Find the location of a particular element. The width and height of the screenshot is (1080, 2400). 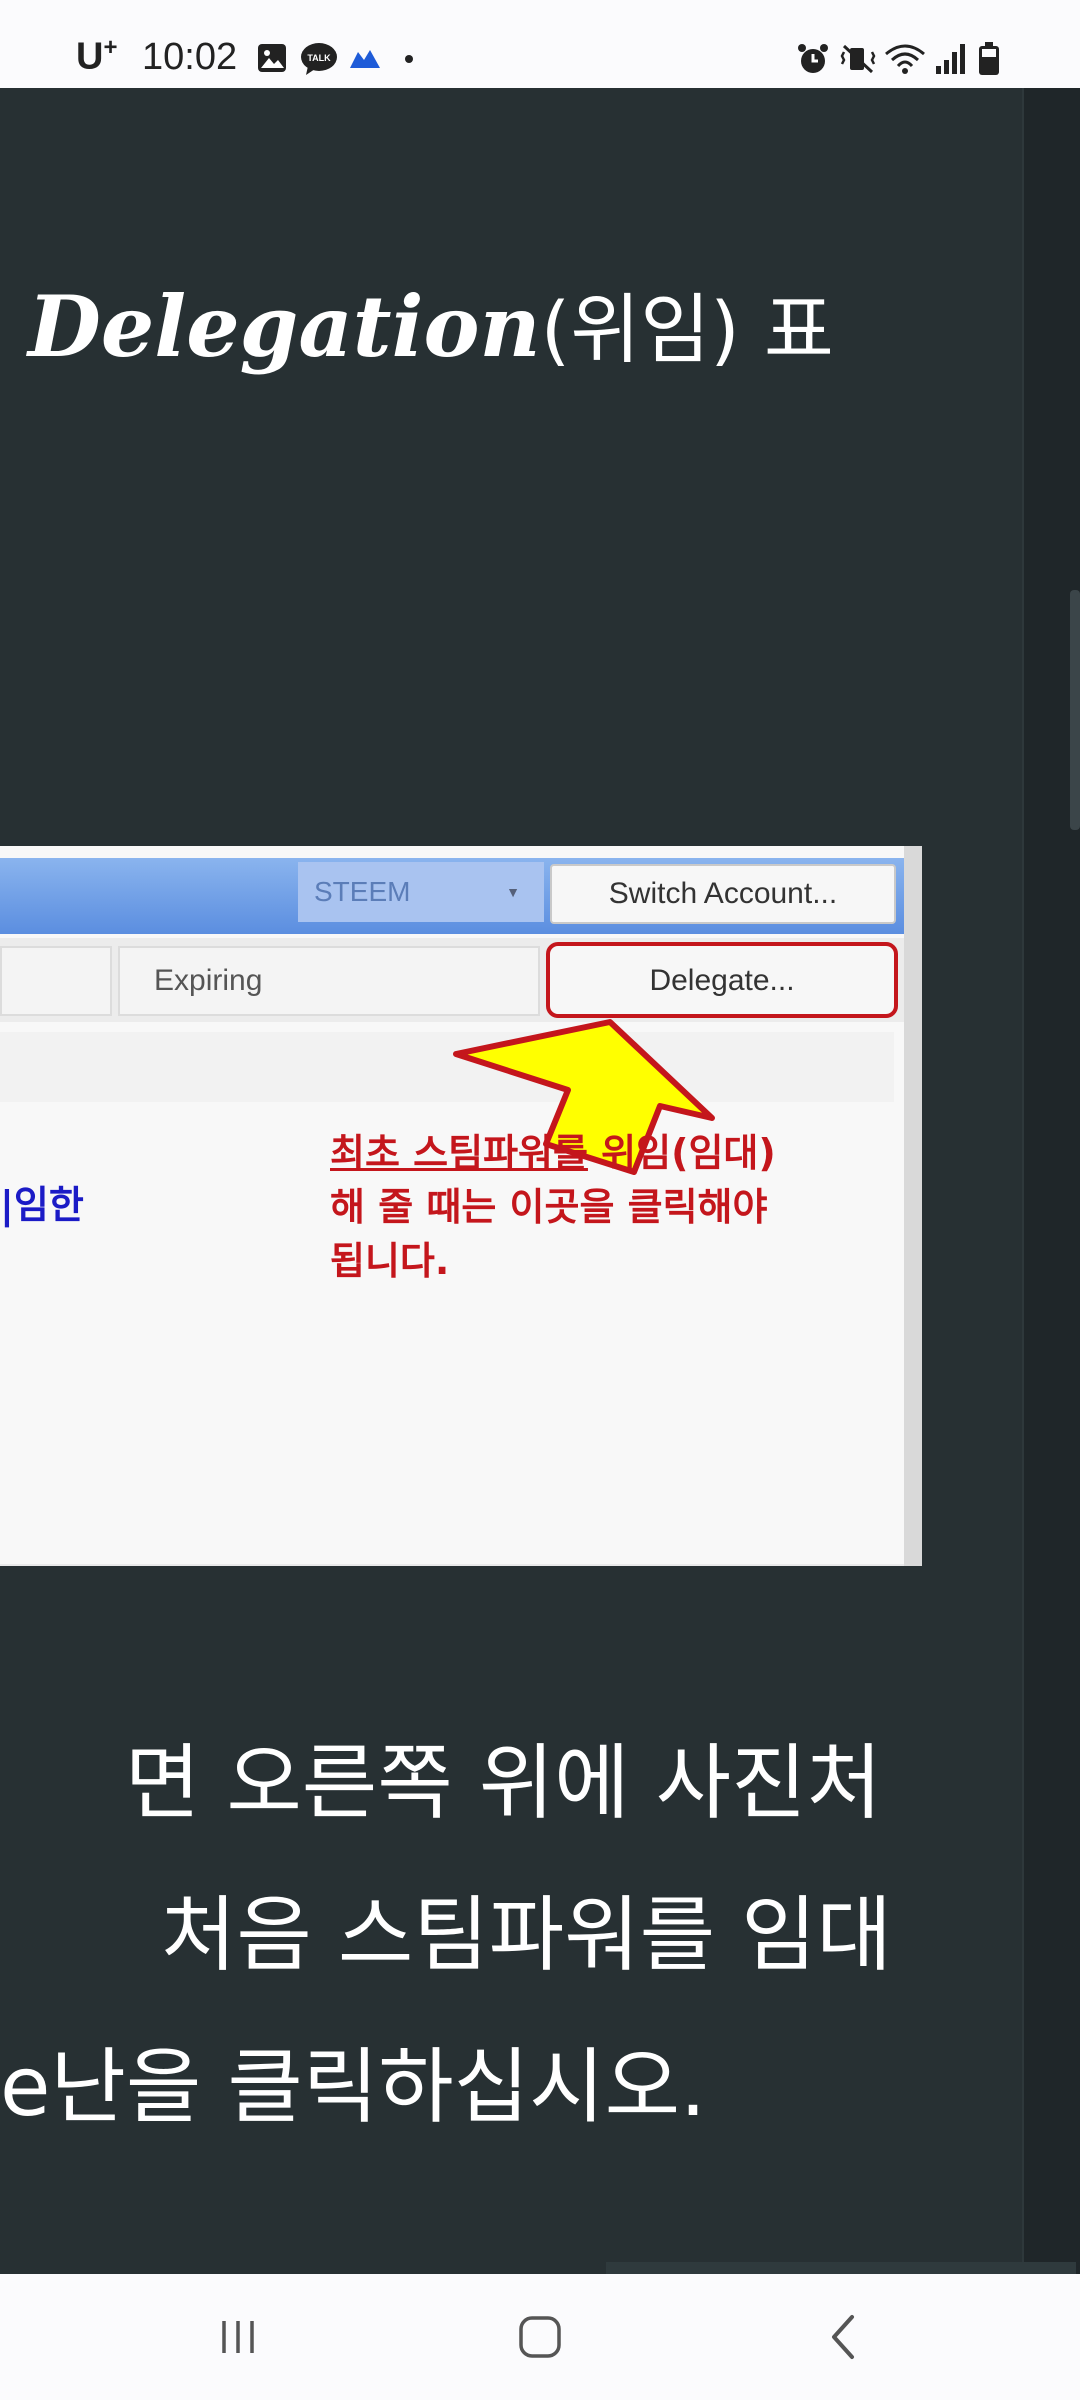

clock: 10:02 is located at coordinates (190, 57).